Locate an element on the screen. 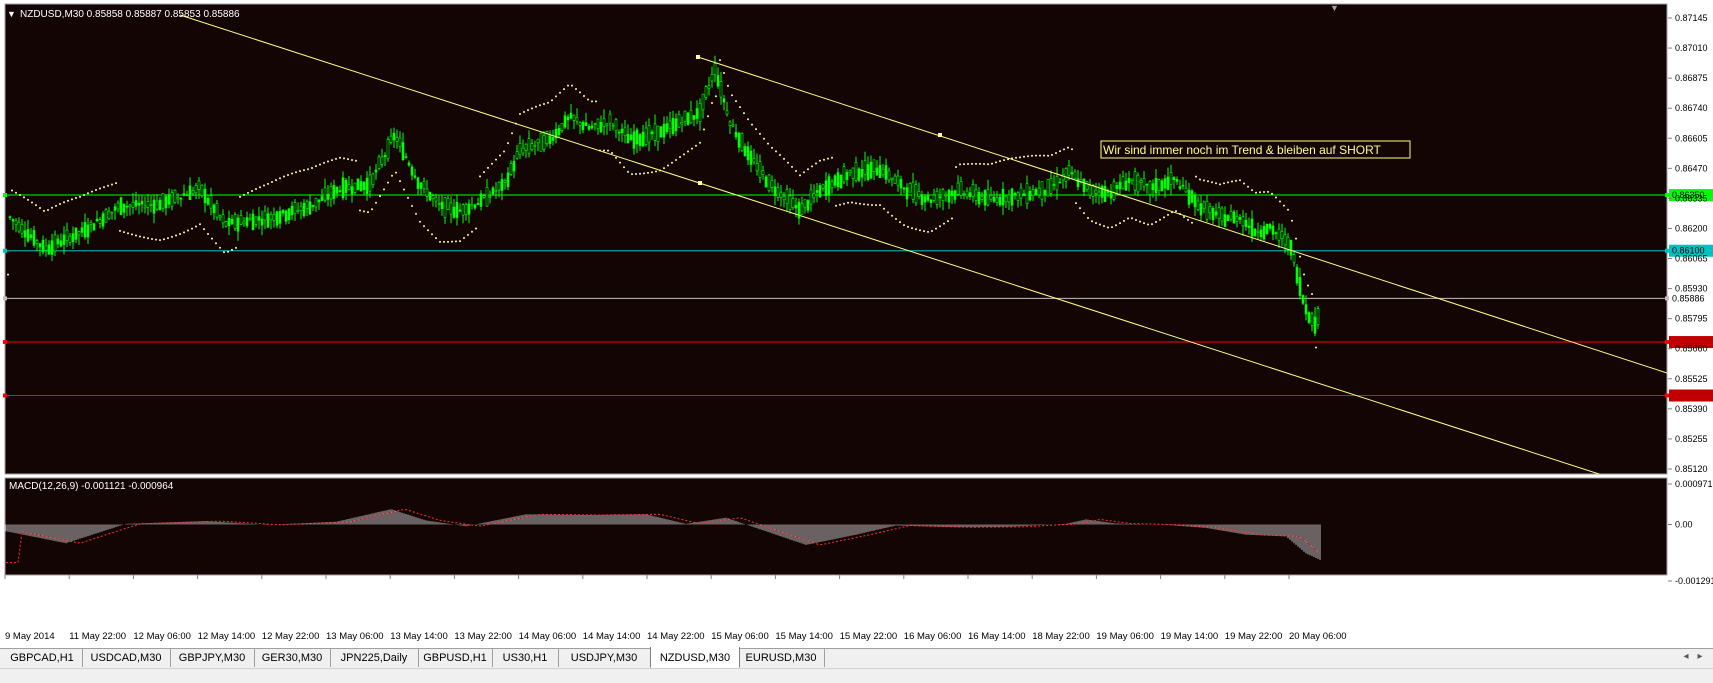 Image resolution: width=1713 pixels, height=683 pixels. arrow-right-icon: ▸ is located at coordinates (1700, 656).